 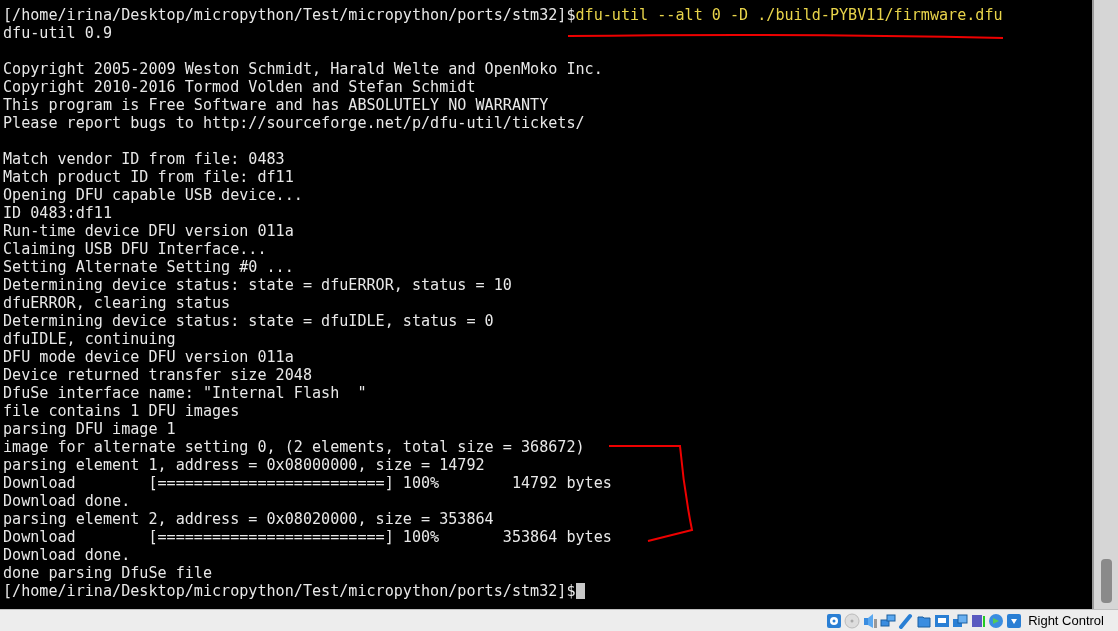 What do you see at coordinates (276, 105) in the screenshot?
I see `output-line: This program is Free Software and has ABSOLUTELY NO WARRANTY` at bounding box center [276, 105].